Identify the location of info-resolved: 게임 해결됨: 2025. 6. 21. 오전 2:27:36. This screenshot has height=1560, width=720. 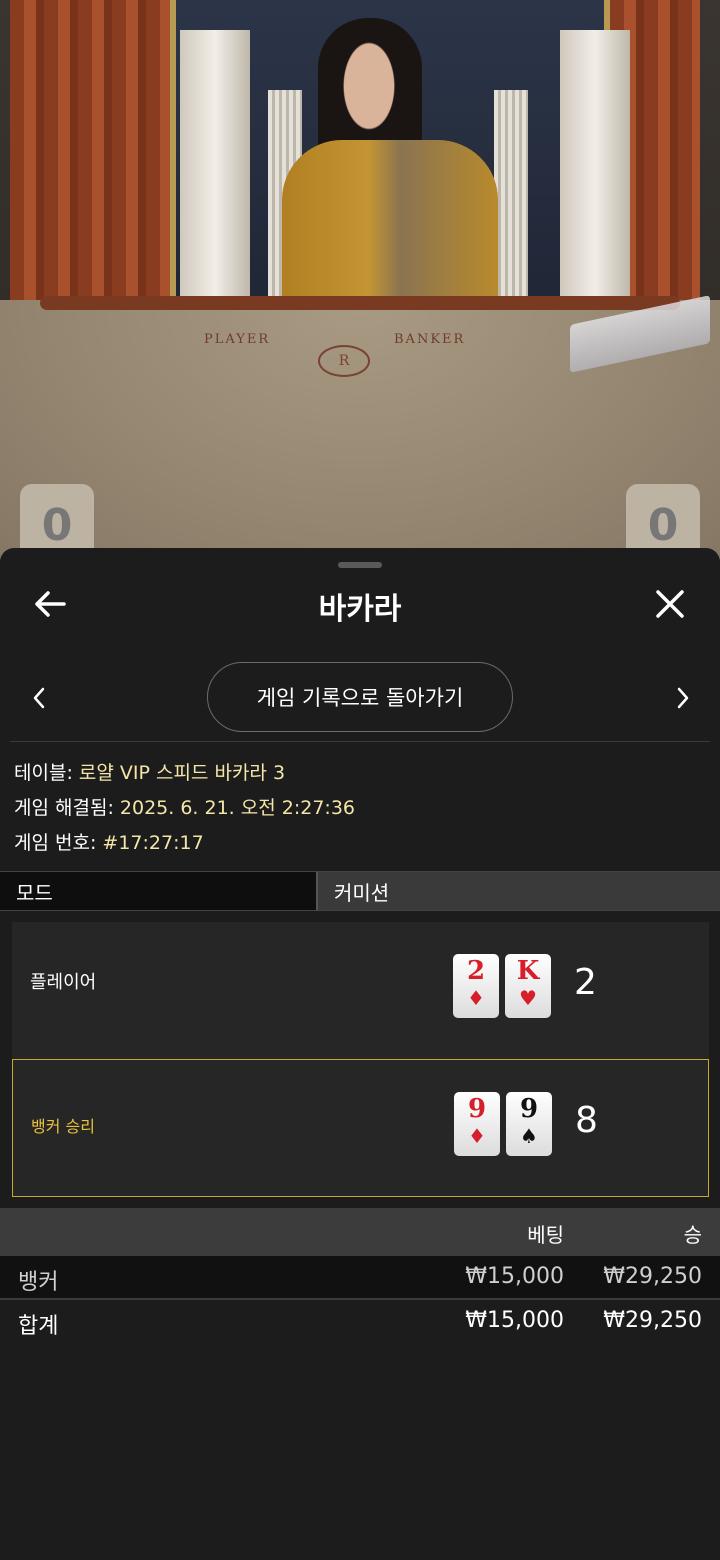
(184, 806).